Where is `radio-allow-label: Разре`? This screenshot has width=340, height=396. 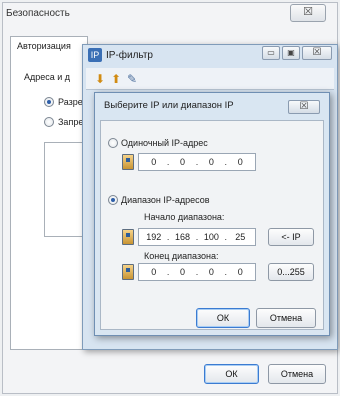 radio-allow-label: Разре is located at coordinates (70, 102).